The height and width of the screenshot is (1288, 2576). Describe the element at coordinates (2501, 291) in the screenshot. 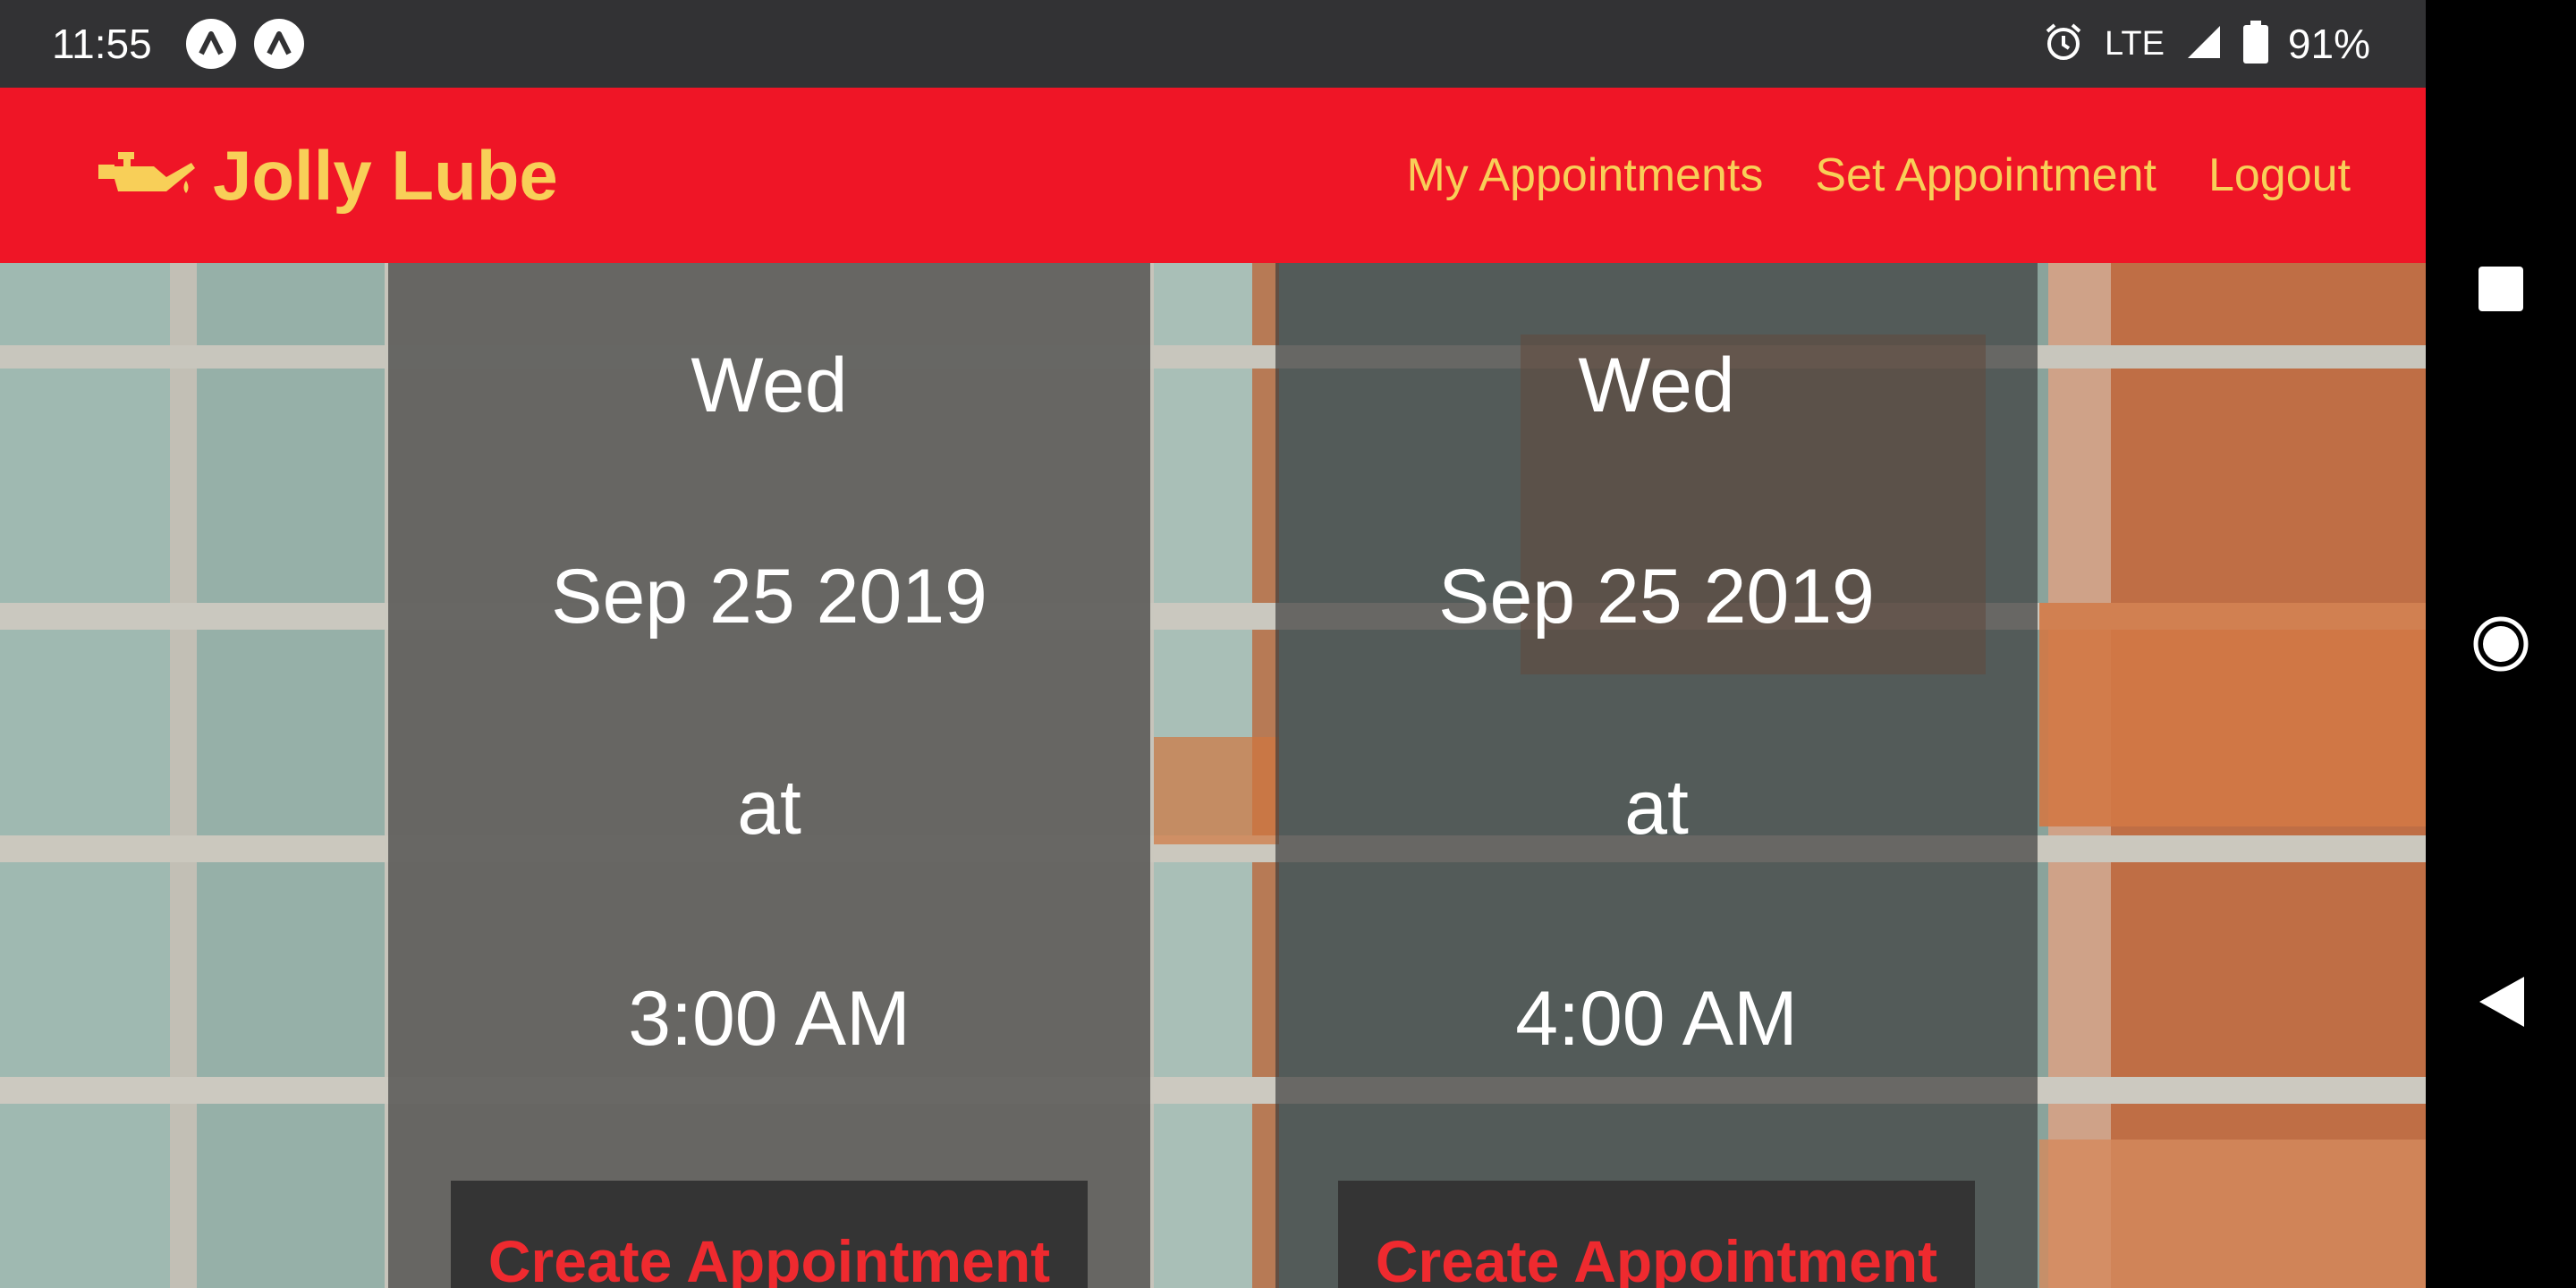

I see `overview-icon` at that location.